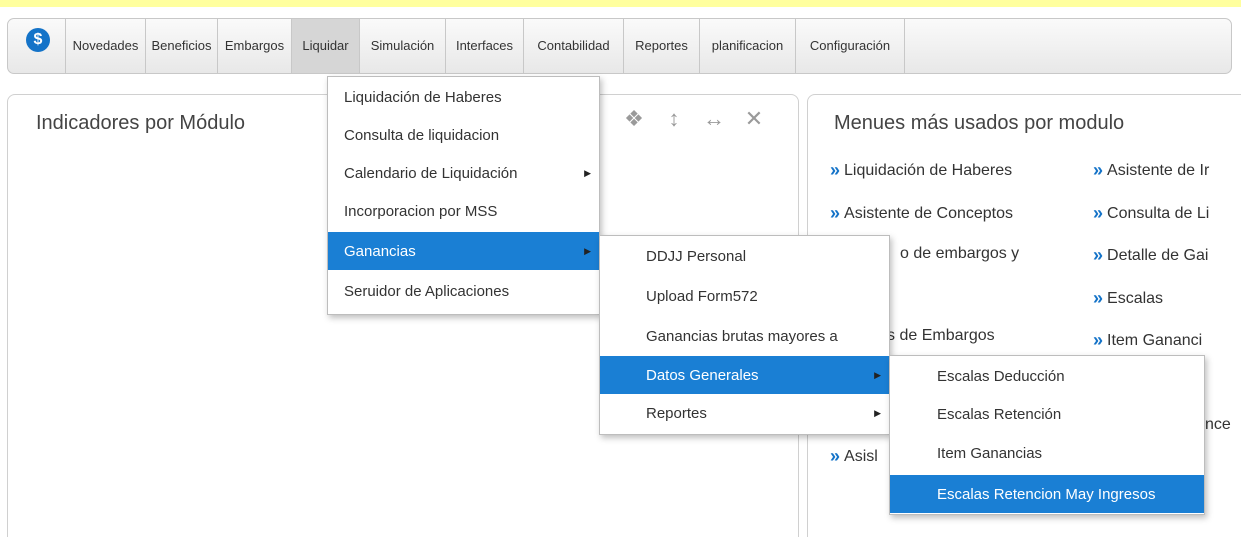 The image size is (1241, 537). I want to click on list-item: nce, so click(1218, 425).